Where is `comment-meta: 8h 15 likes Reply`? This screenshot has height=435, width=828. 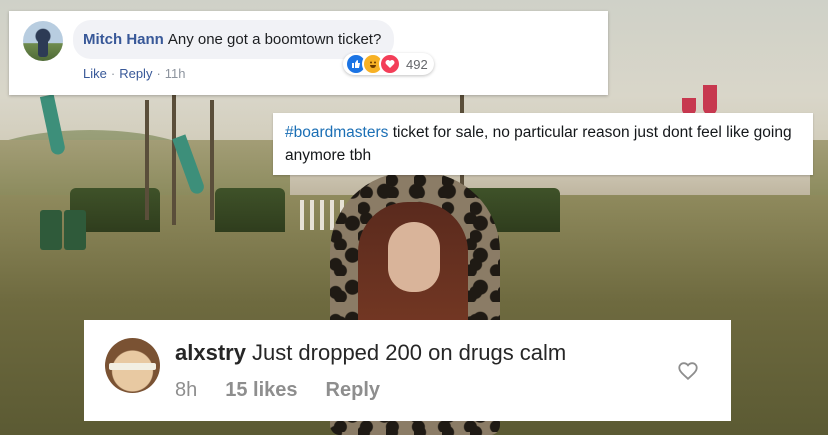 comment-meta: 8h 15 likes Reply is located at coordinates (277, 390).